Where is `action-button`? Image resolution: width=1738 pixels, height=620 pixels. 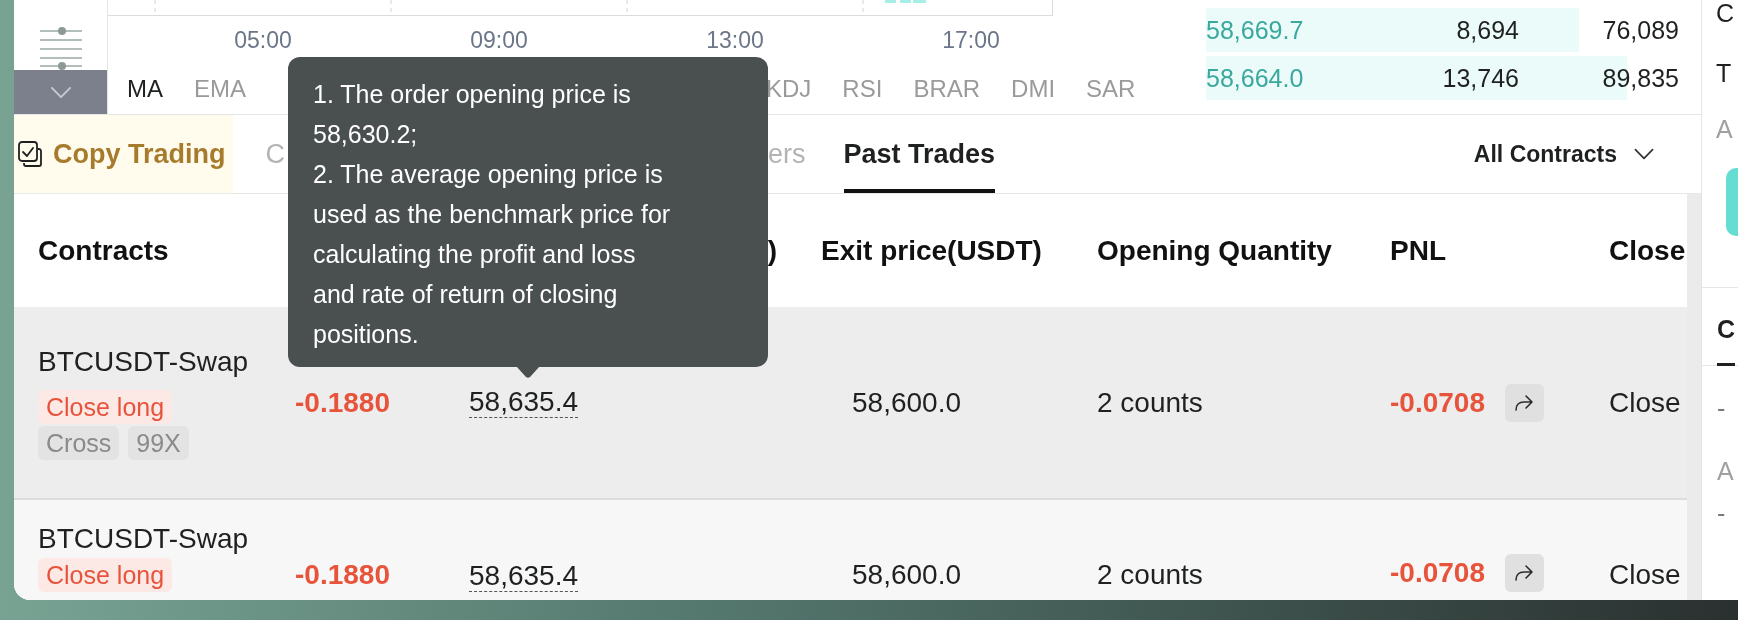 action-button is located at coordinates (1732, 202).